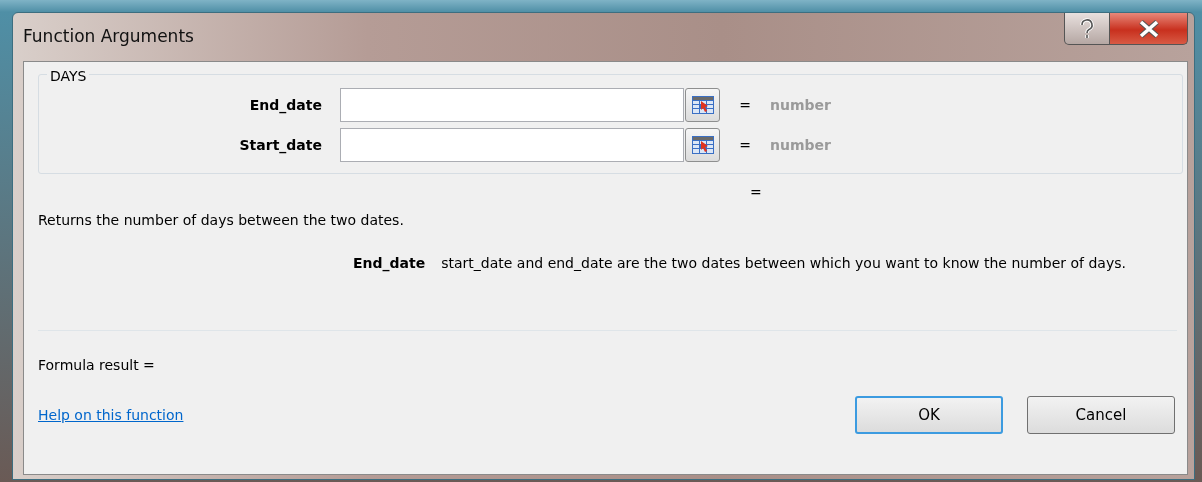  I want to click on close-button, so click(1149, 29).